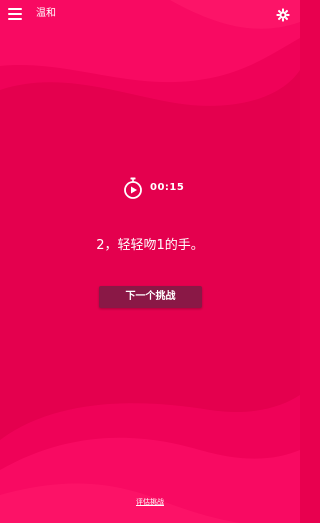  What do you see at coordinates (150, 502) in the screenshot?
I see `rate-challenge-link: 评估挑战` at bounding box center [150, 502].